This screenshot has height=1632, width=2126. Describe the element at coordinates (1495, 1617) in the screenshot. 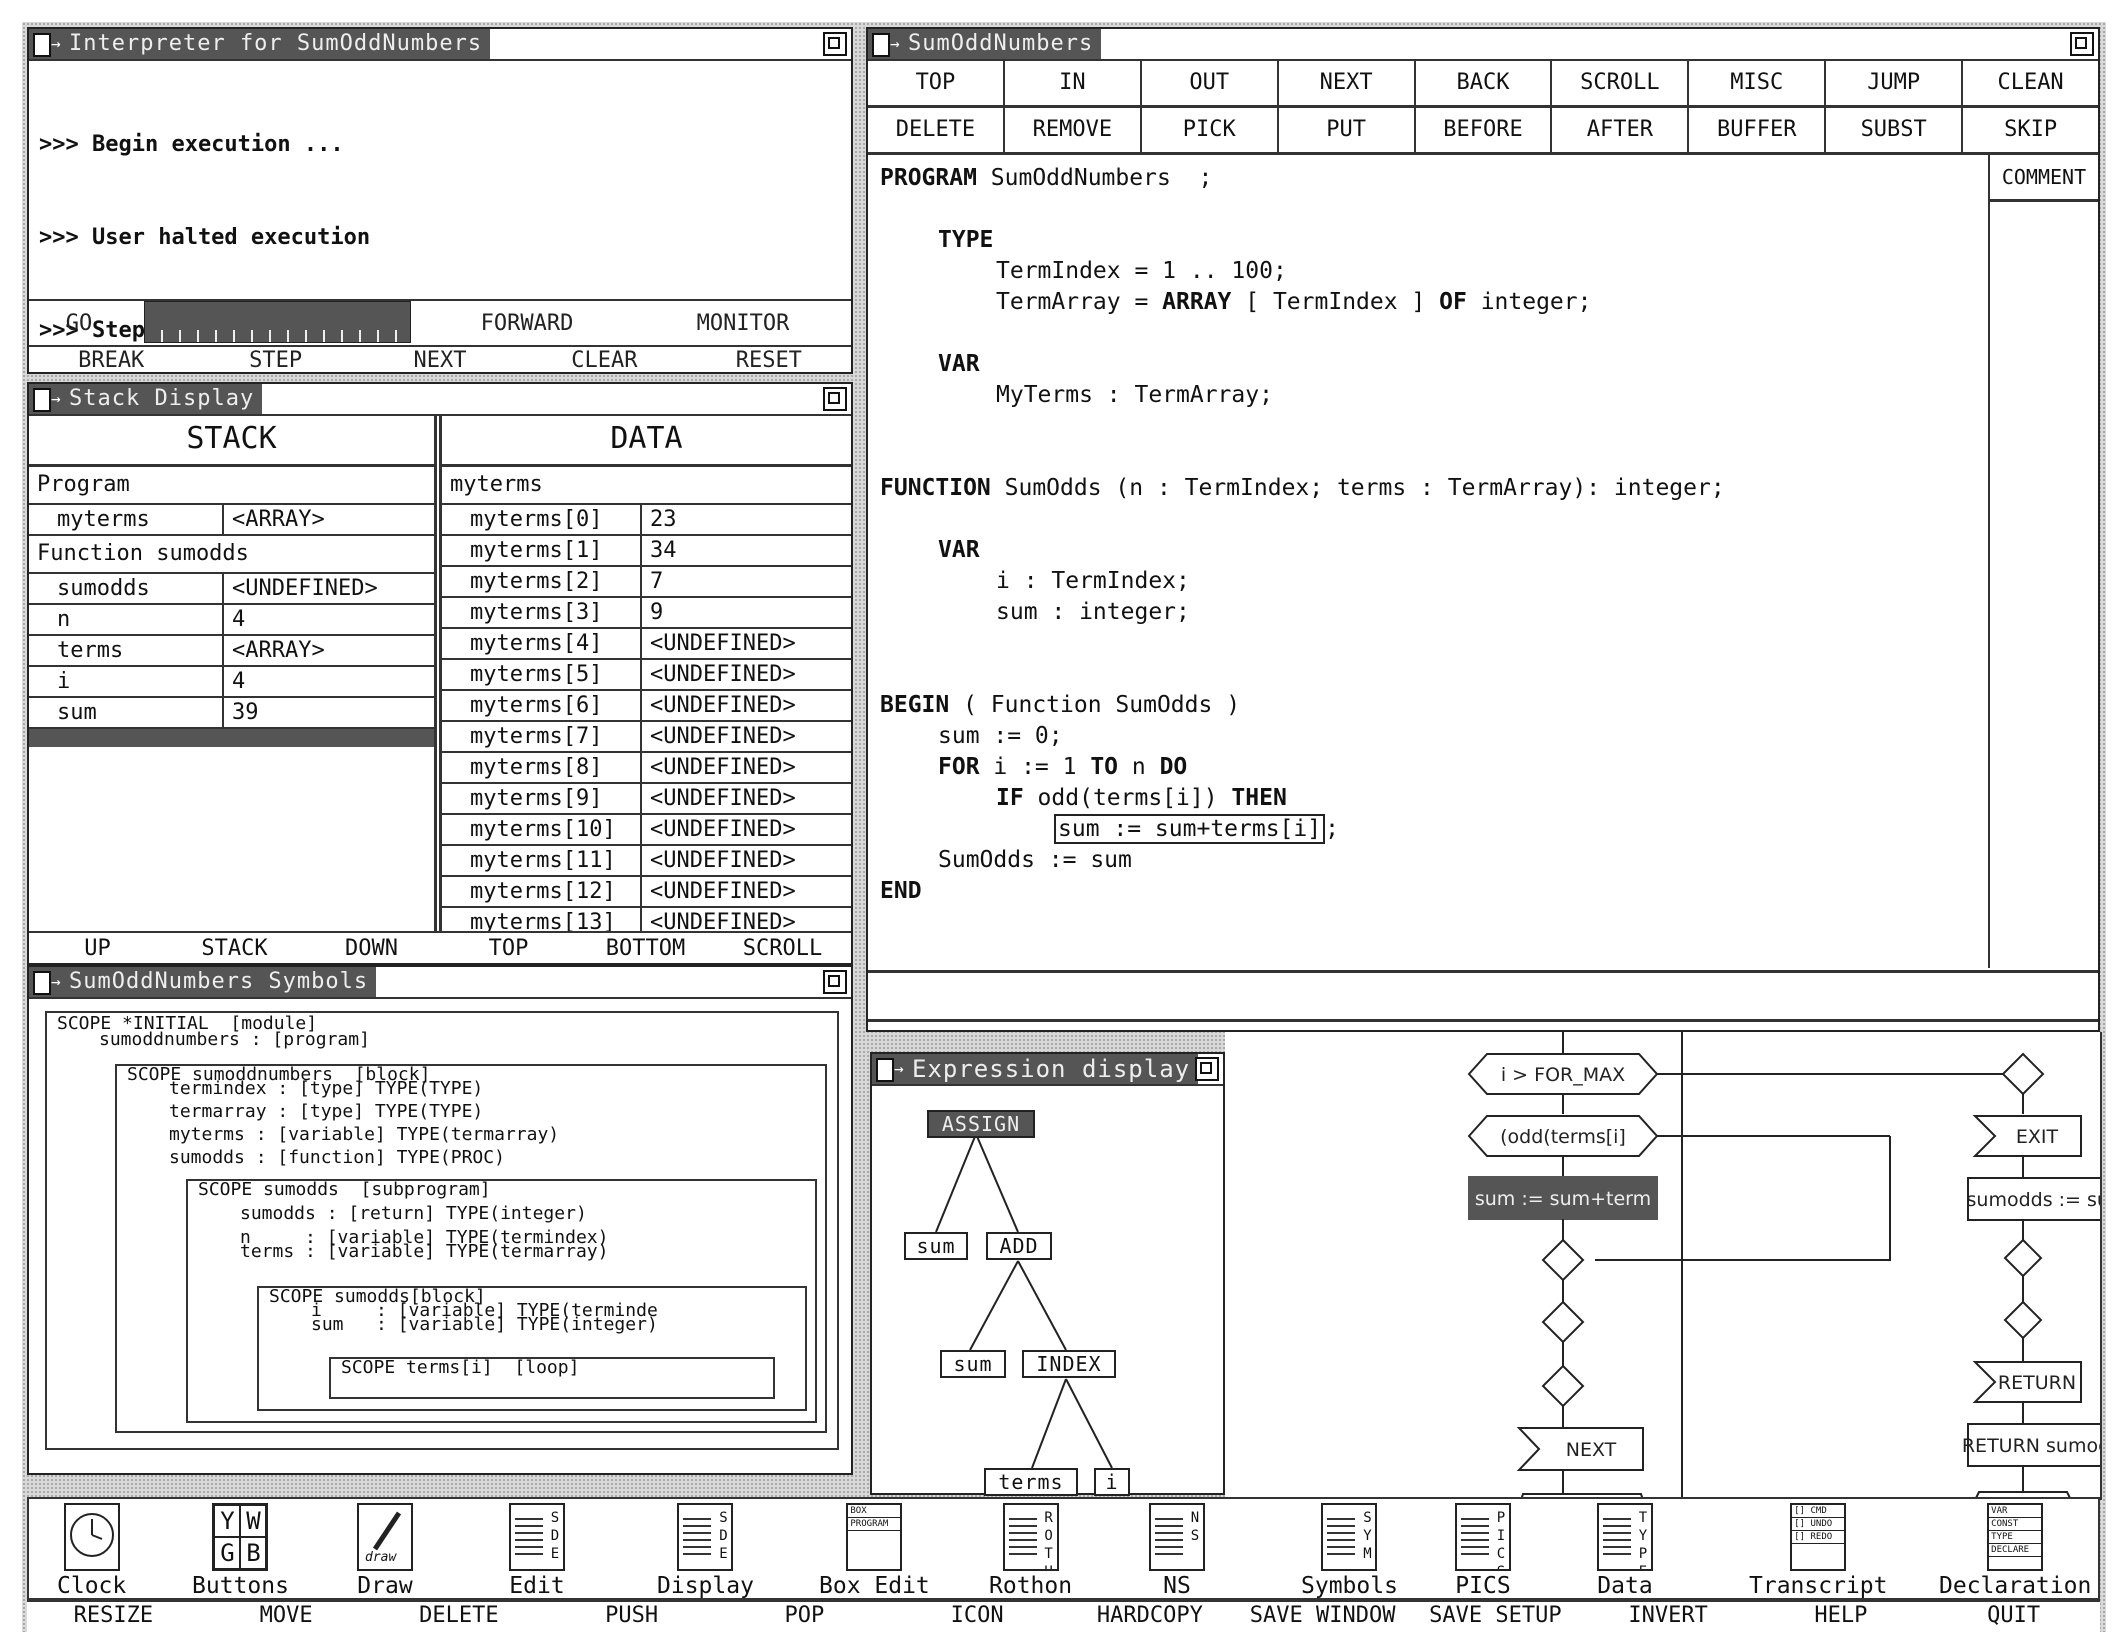

I see `system-menu-save-setup: SAVE SETUP` at that location.